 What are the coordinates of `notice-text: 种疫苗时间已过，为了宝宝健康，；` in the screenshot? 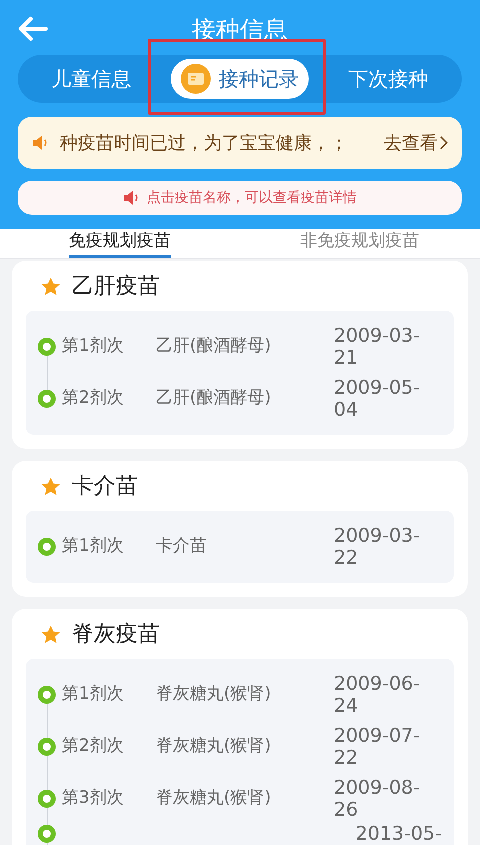 It's located at (204, 144).